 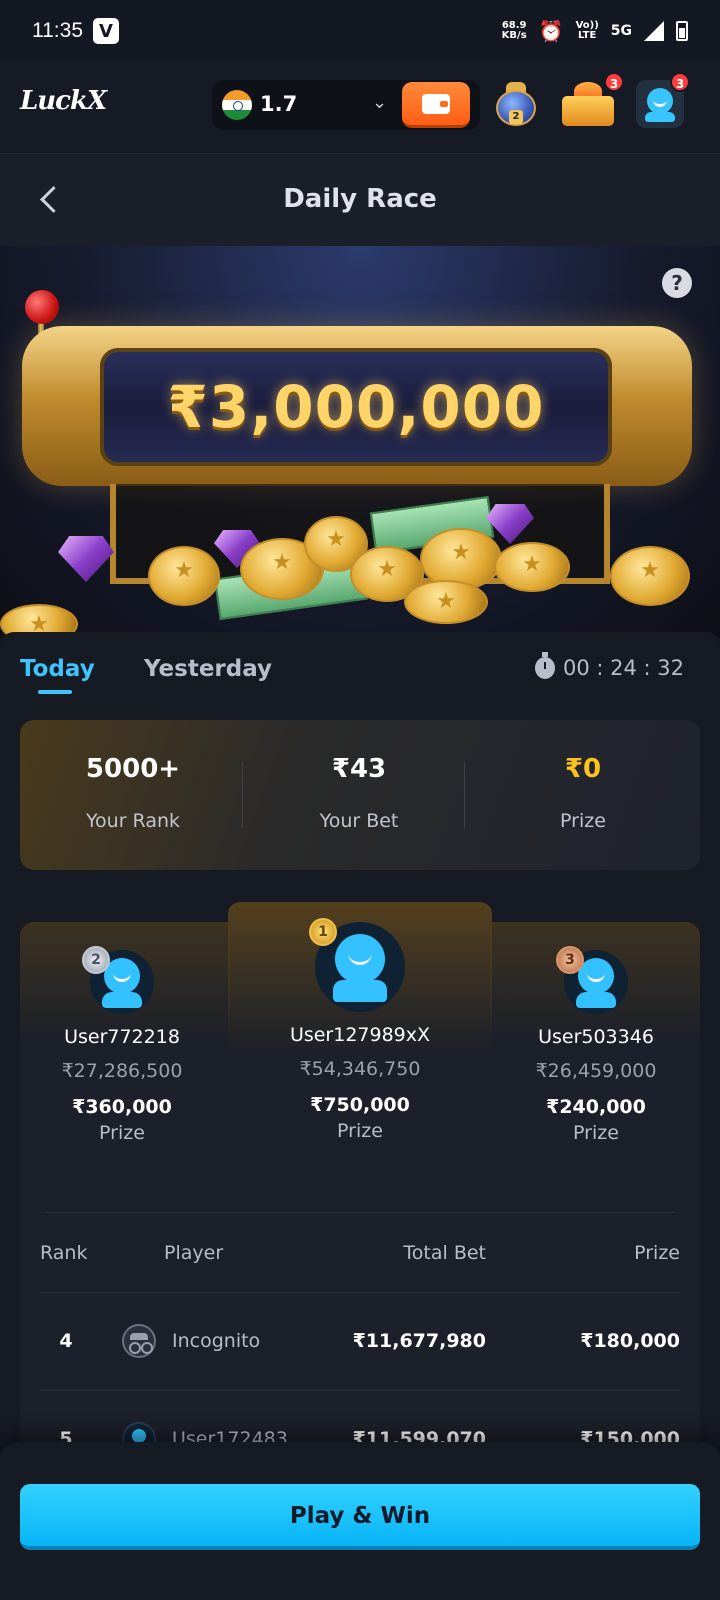 What do you see at coordinates (96, 960) in the screenshot?
I see `silver-medal-icon: 2` at bounding box center [96, 960].